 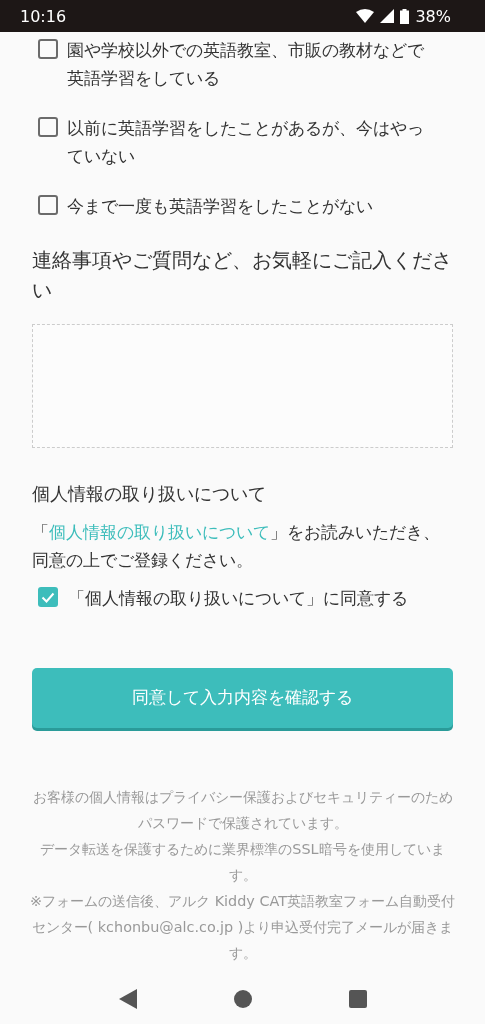 I want to click on footer-note: お客様の個人情報はプライバシー保護およびセキュリティーのためパスワードで保護されています。, so click(x=242, y=810).